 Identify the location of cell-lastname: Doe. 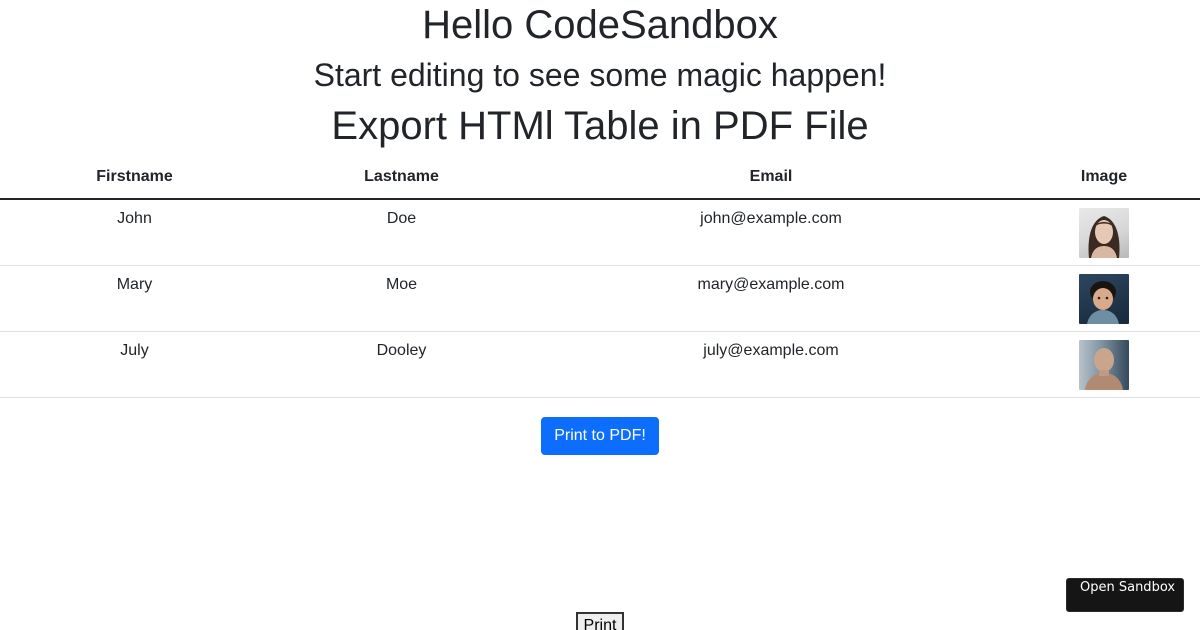
(401, 232).